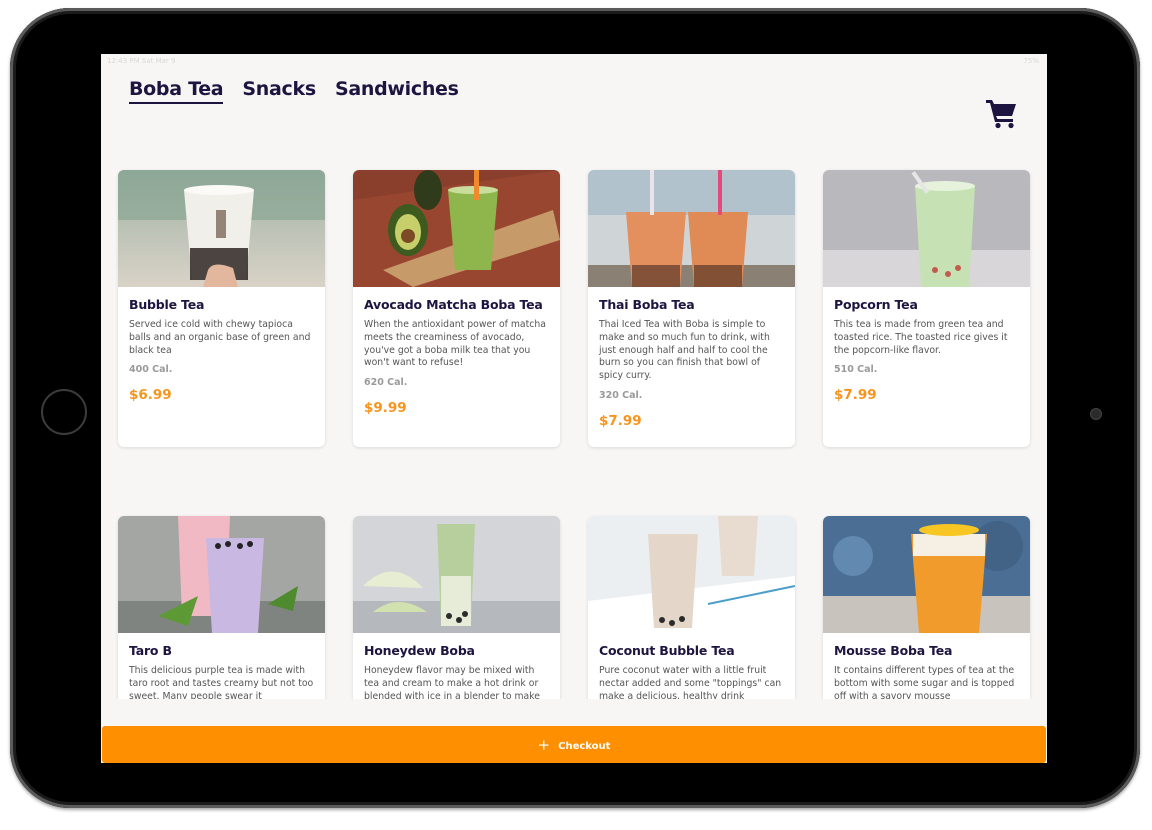  What do you see at coordinates (1096, 414) in the screenshot?
I see `camera-icon` at bounding box center [1096, 414].